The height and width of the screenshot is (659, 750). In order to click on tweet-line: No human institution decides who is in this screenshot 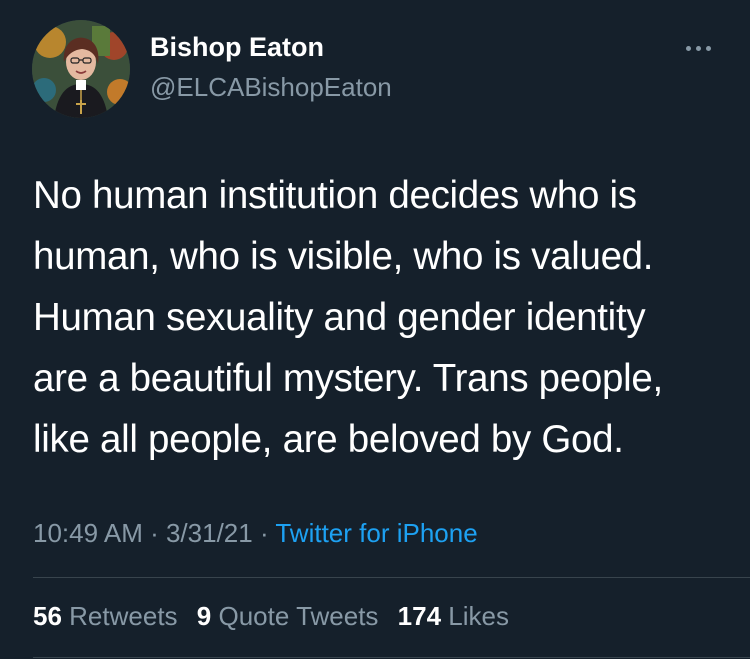, I will do `click(335, 195)`.